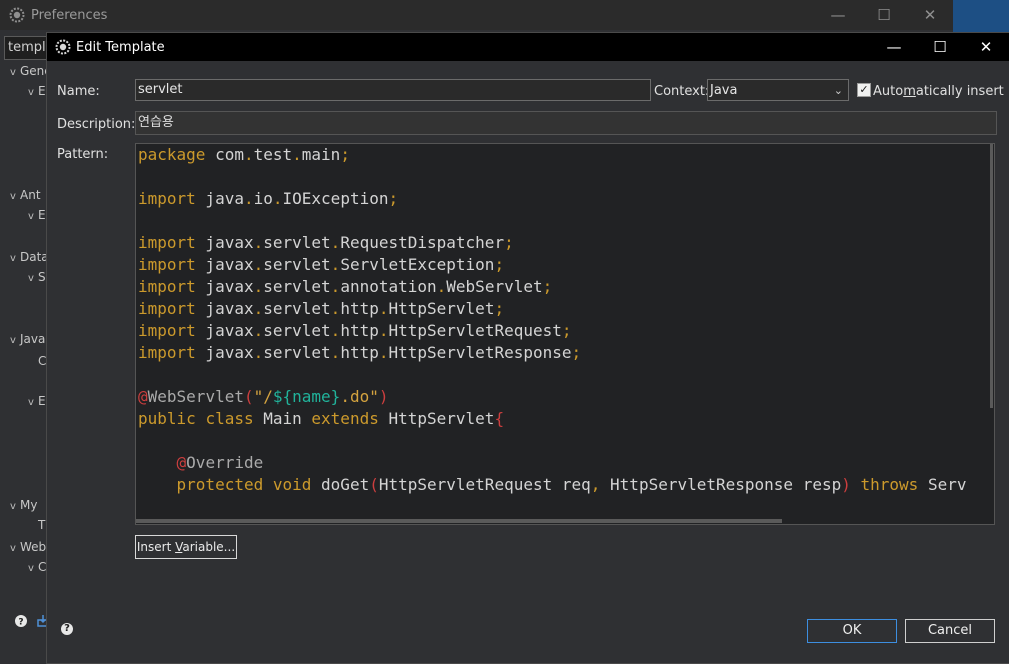  What do you see at coordinates (476, 15) in the screenshot?
I see `preferences-titlebar: Preferences — ☐ ✕` at bounding box center [476, 15].